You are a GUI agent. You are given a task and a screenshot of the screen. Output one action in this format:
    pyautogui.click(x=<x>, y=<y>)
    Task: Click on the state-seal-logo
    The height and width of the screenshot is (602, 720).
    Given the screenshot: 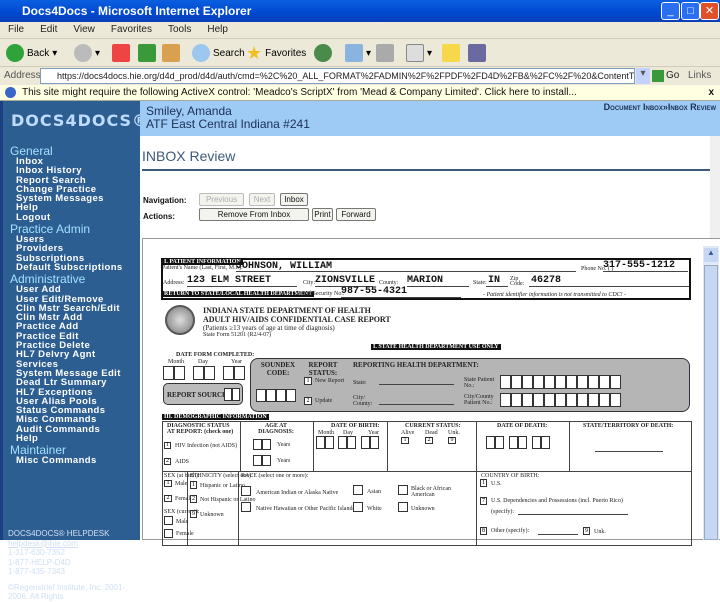 What is the action you would take?
    pyautogui.click(x=180, y=320)
    